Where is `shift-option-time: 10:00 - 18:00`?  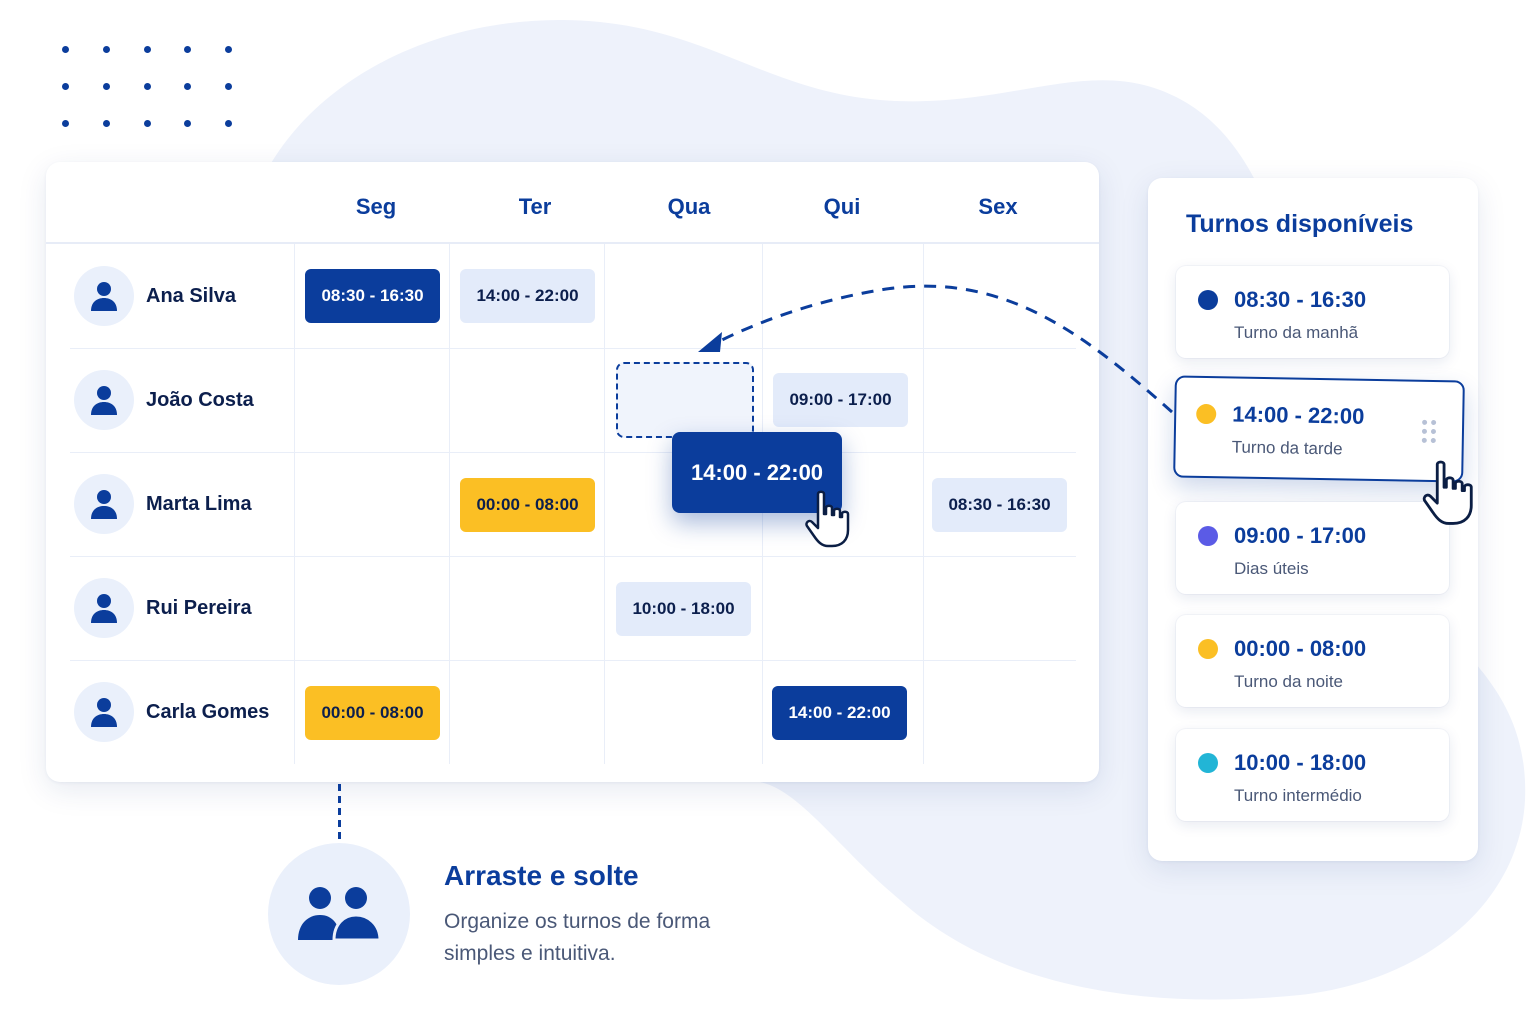
shift-option-time: 10:00 - 18:00 is located at coordinates (1300, 762).